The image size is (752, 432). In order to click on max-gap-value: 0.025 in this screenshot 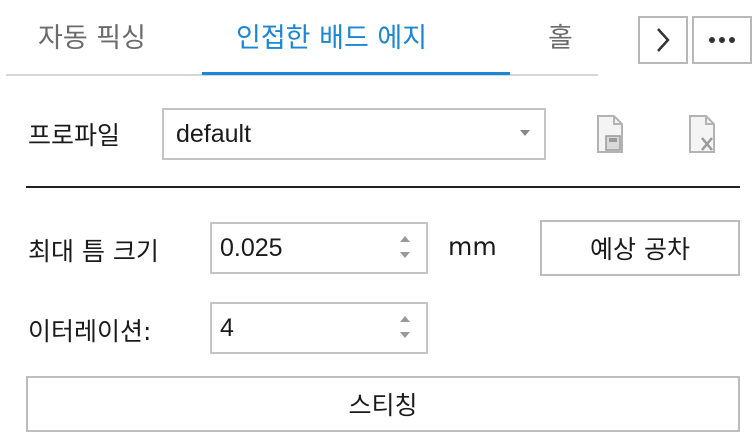, I will do `click(251, 248)`.